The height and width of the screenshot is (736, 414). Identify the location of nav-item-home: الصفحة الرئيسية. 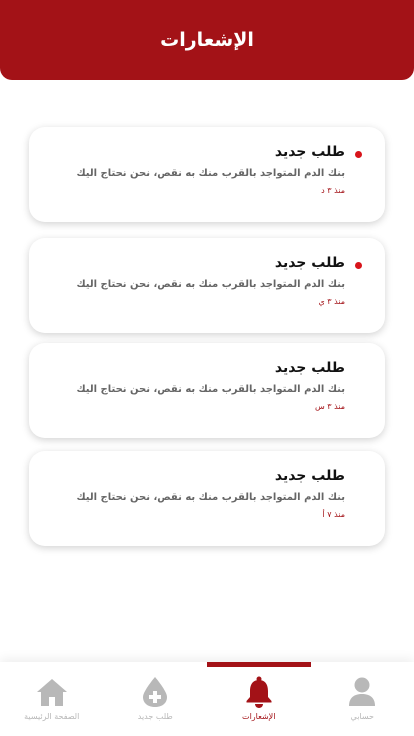
(52, 699).